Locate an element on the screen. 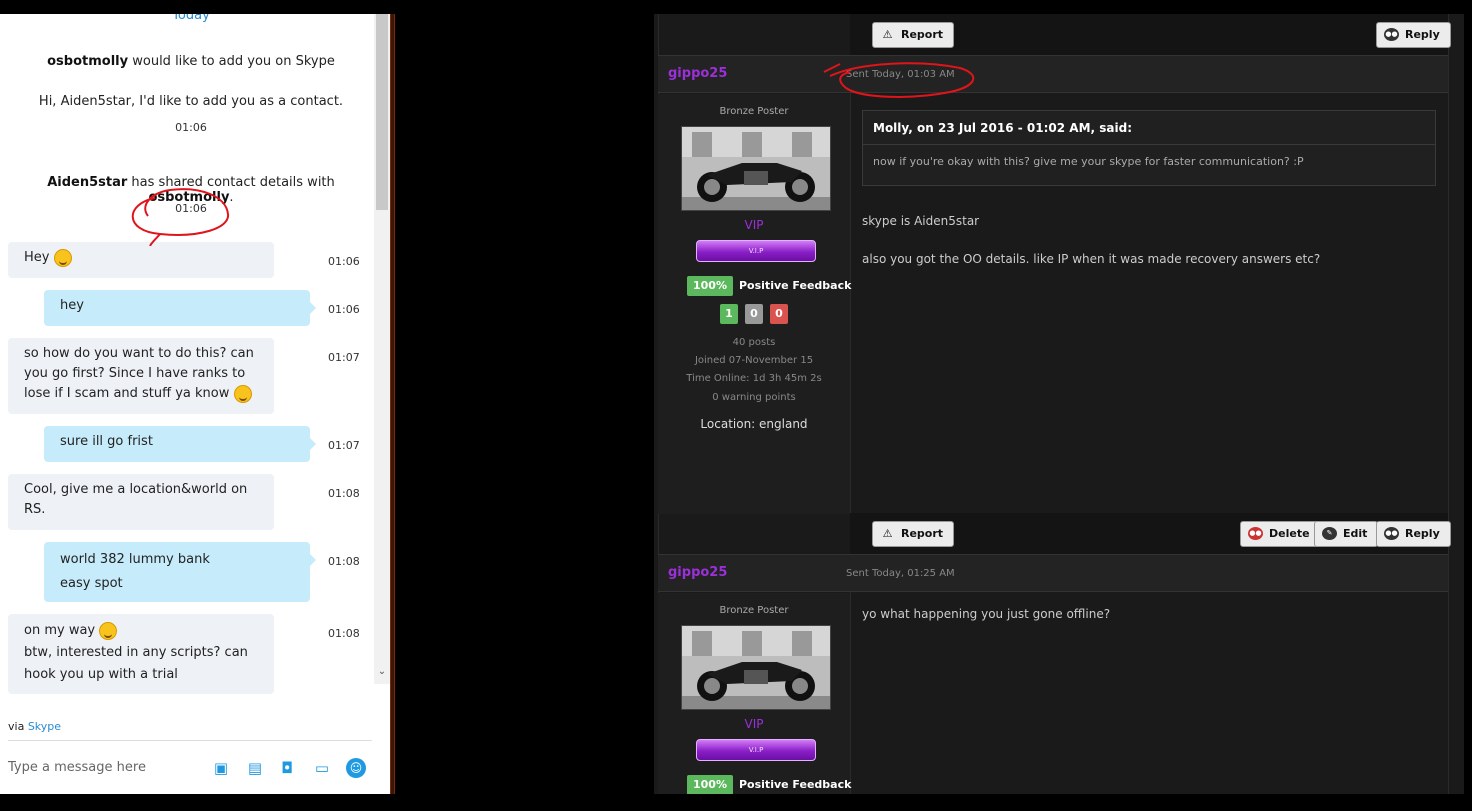 The width and height of the screenshot is (1472, 811). message-text: Hey is located at coordinates (37, 257).